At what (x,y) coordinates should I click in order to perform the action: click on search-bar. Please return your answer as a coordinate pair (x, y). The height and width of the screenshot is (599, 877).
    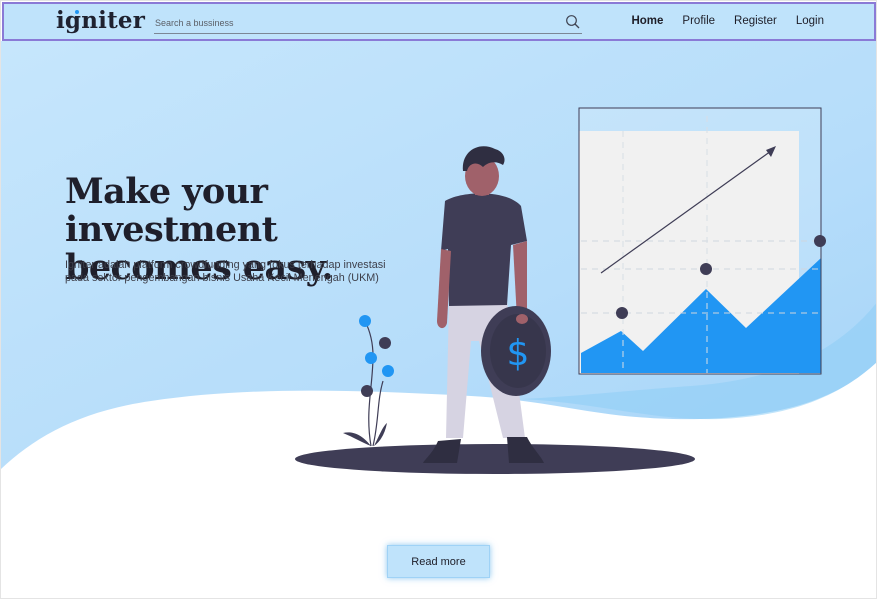
    Looking at the image, I should click on (368, 23).